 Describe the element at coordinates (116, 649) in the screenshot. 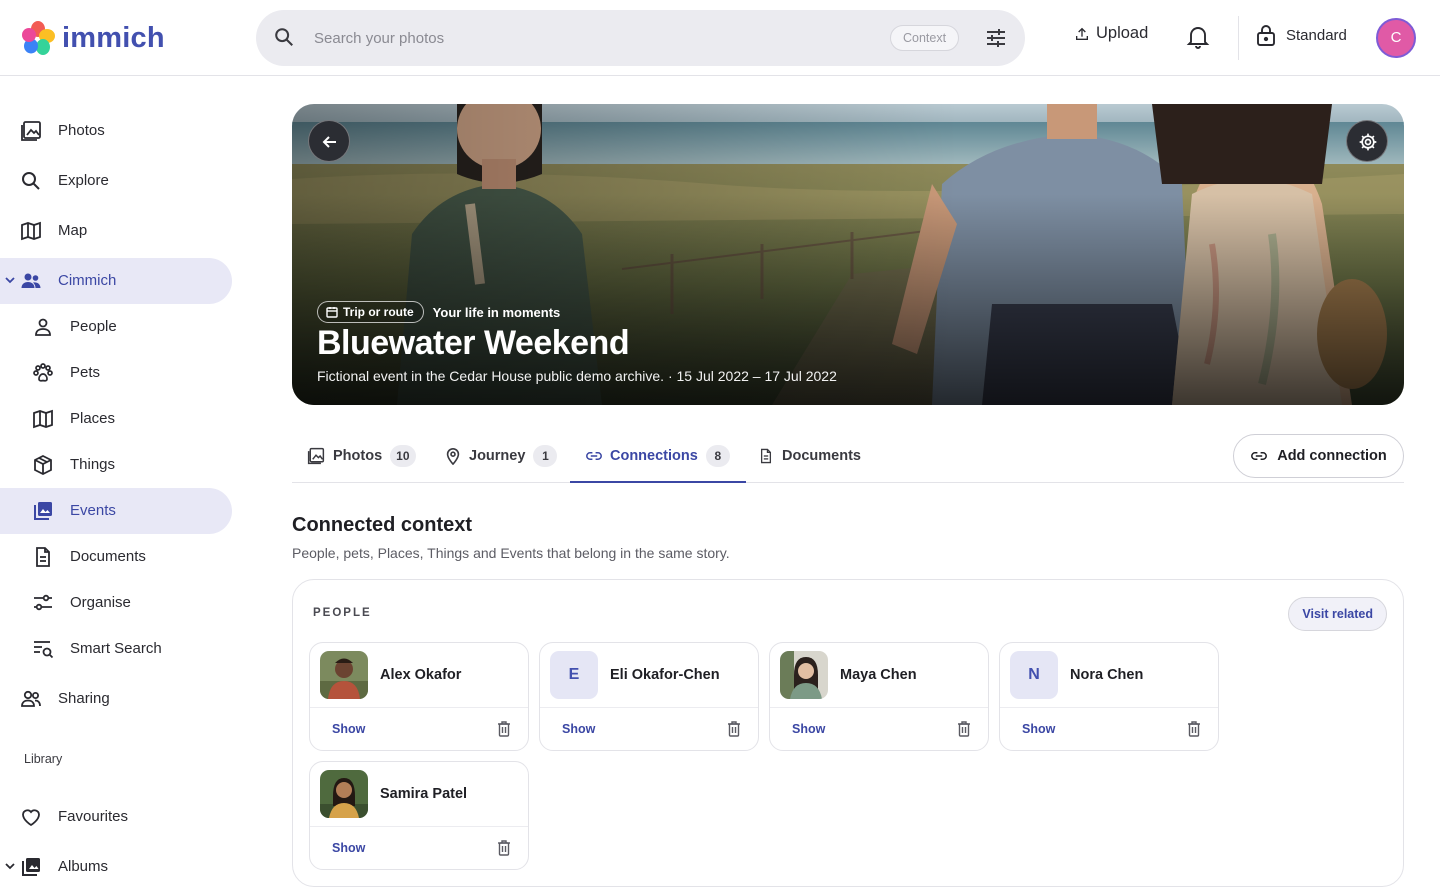

I see `sidebar-item-smart-search: Smart Search` at that location.